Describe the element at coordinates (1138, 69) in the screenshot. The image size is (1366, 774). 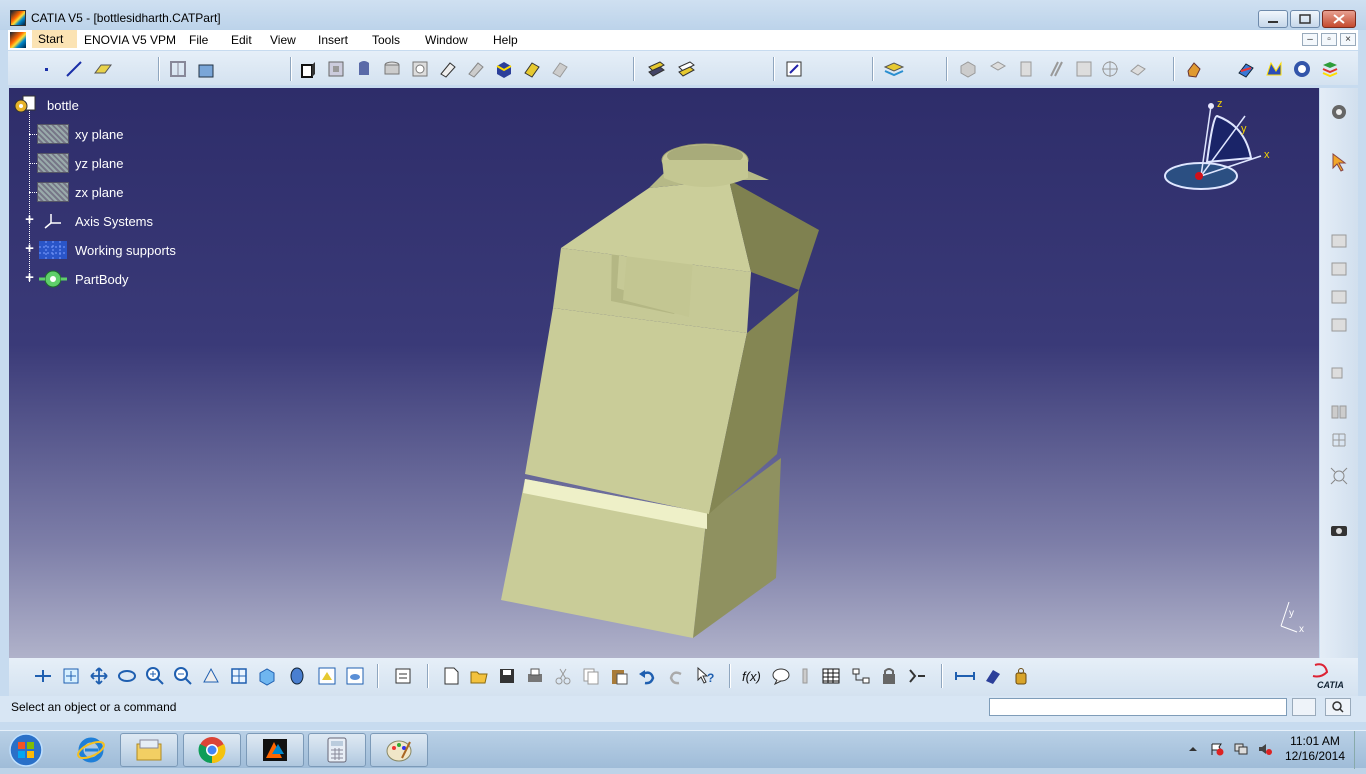
I see `replace-surface-tool` at that location.